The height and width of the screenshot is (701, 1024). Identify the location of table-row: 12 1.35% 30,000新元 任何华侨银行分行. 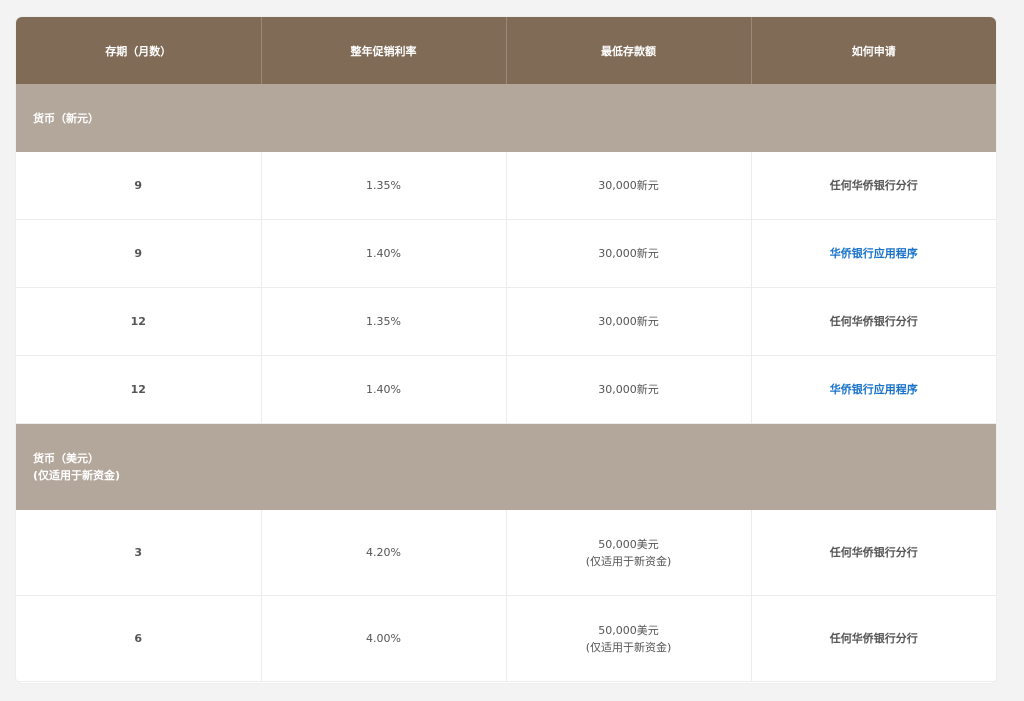
(506, 321).